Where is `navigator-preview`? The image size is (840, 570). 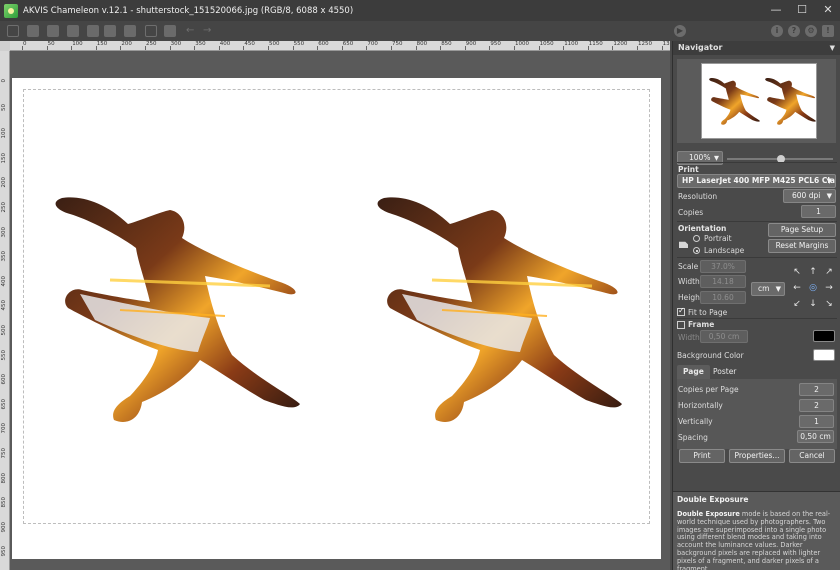 navigator-preview is located at coordinates (756, 101).